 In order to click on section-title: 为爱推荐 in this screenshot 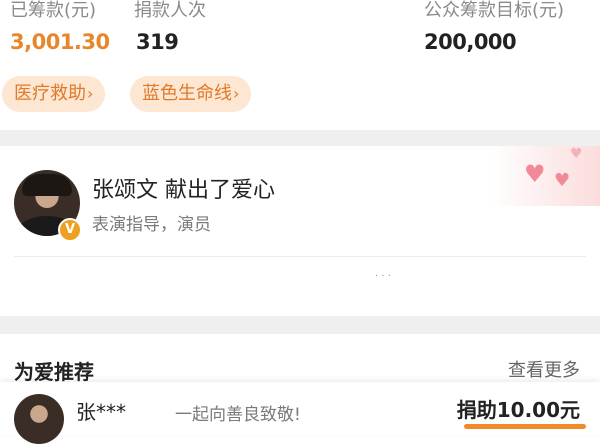, I will do `click(54, 371)`.